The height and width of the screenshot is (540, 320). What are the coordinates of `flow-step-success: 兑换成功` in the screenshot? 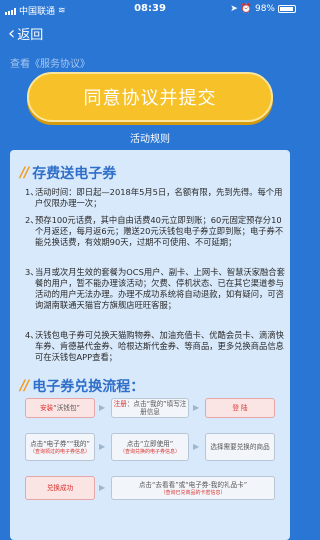 It's located at (60, 488).